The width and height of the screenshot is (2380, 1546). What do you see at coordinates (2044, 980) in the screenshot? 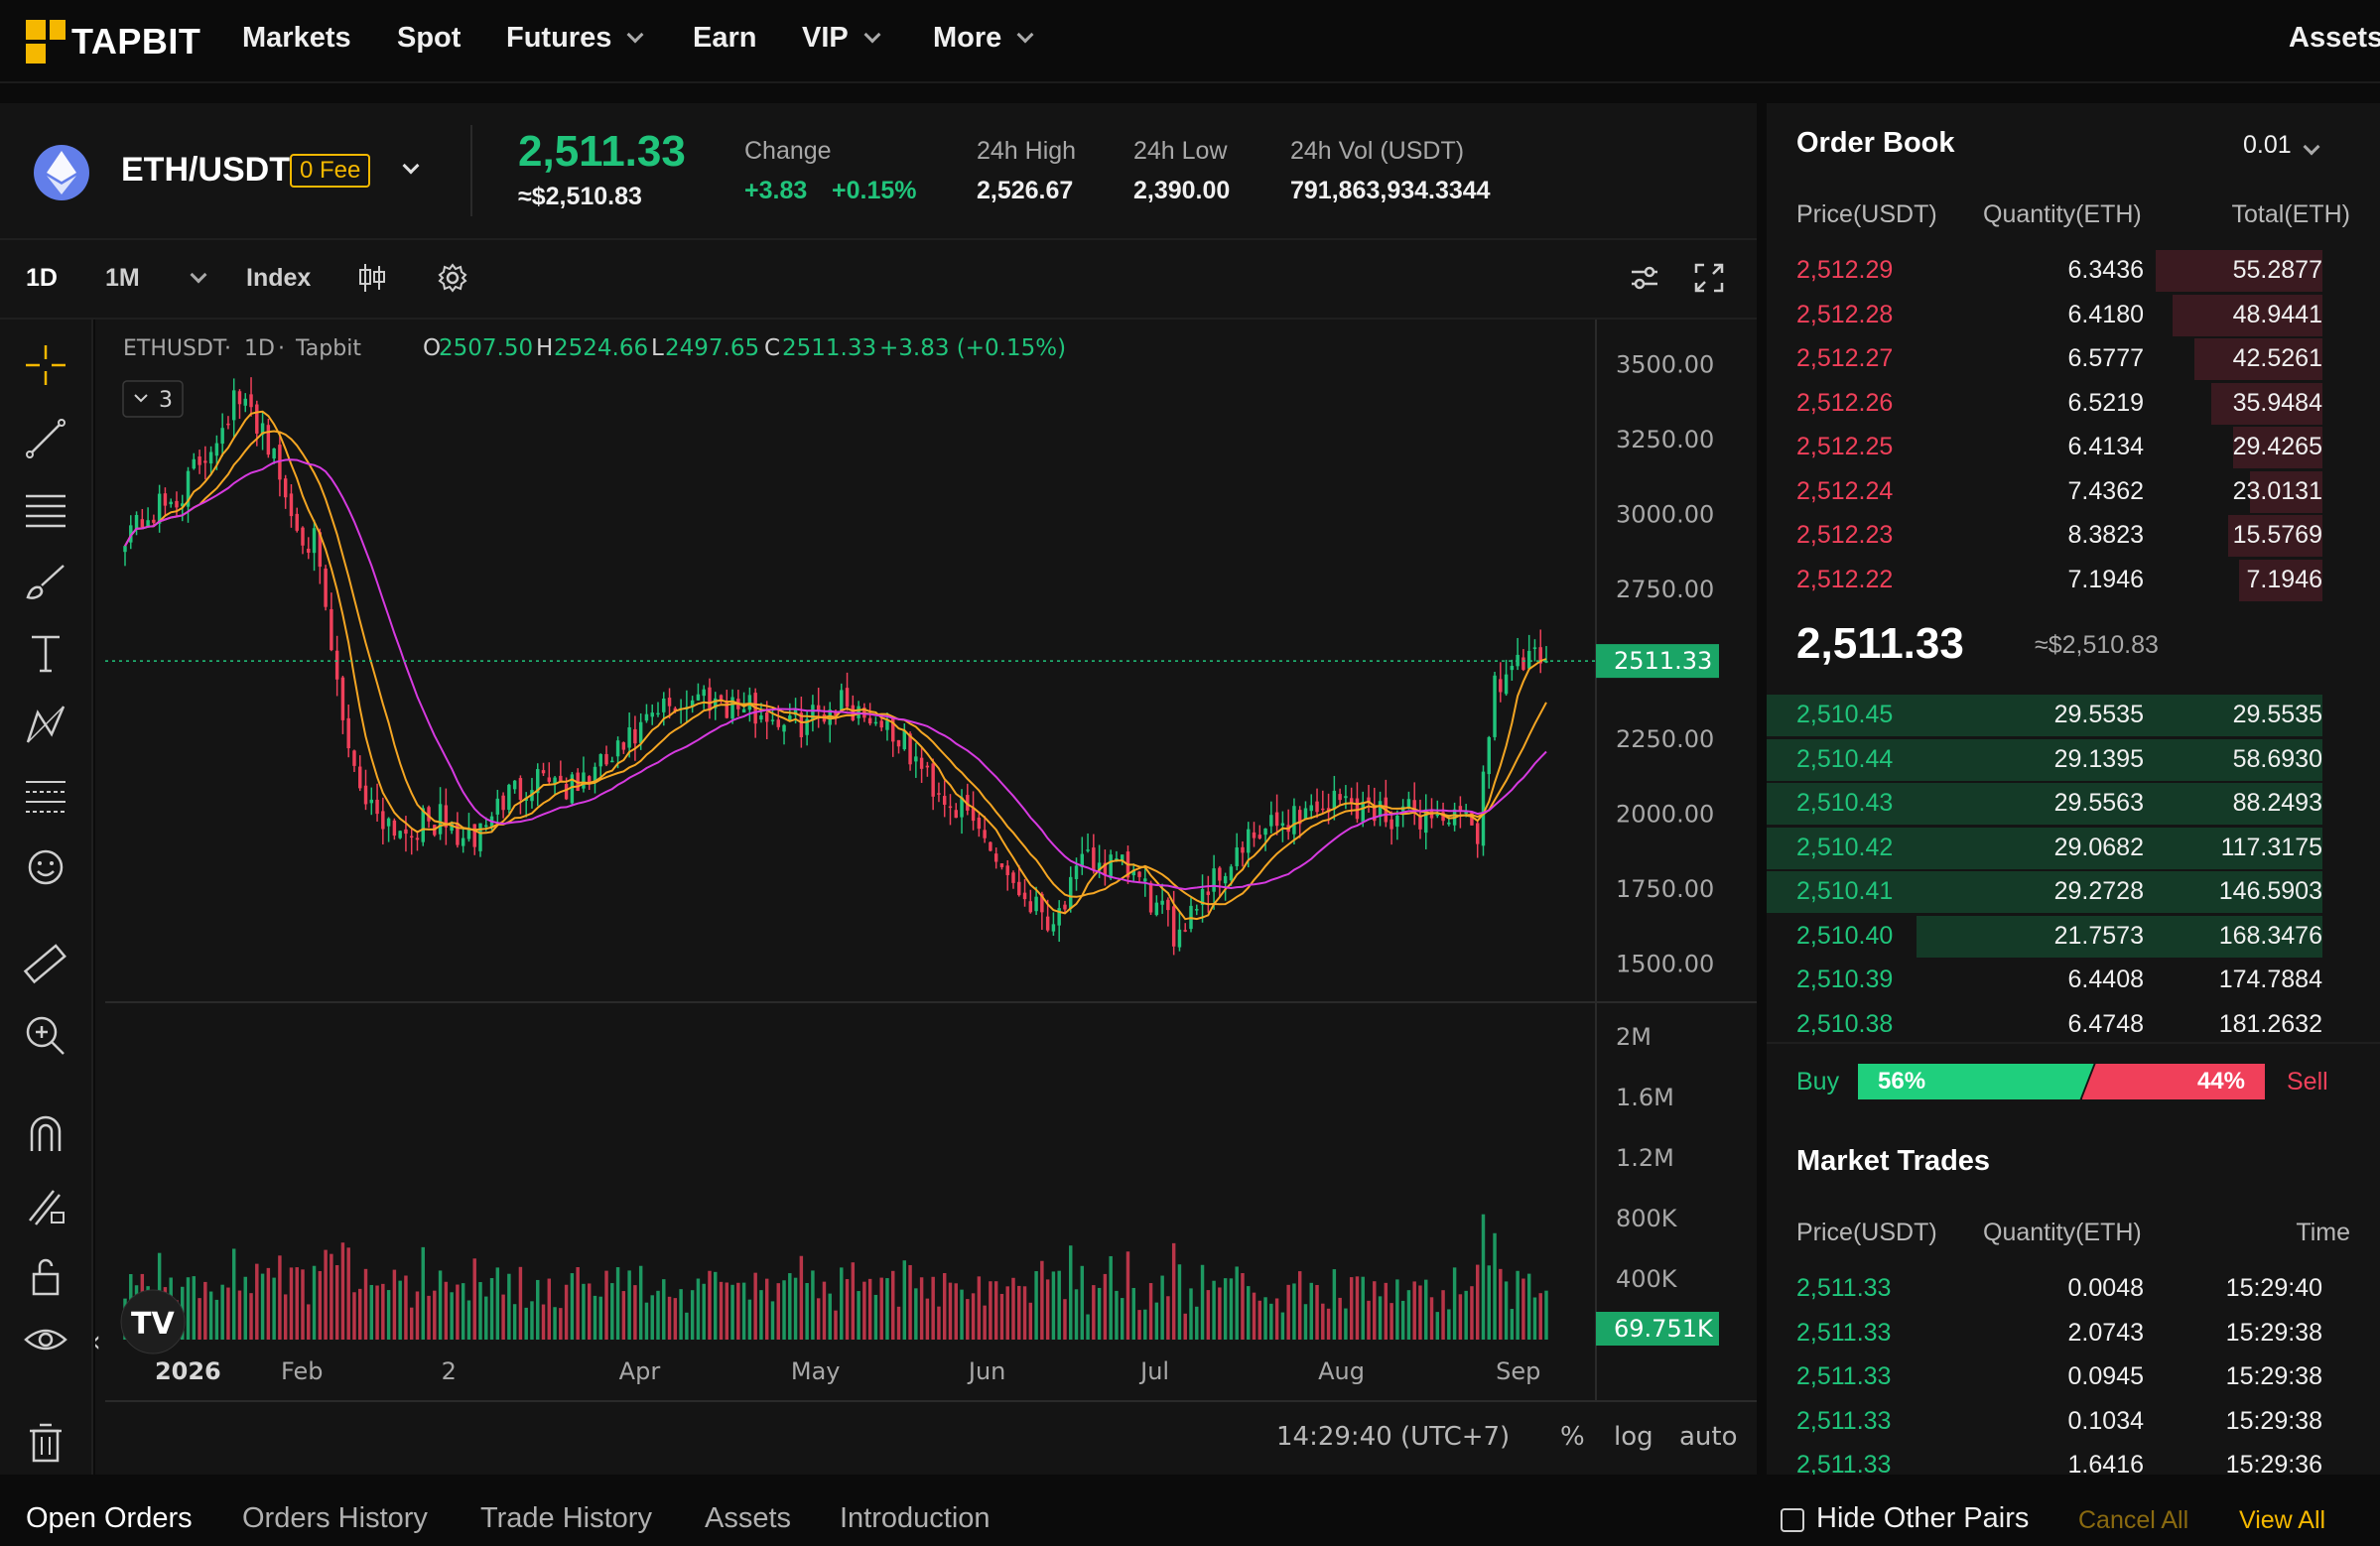
I see `bid-row: 2,510.39 6.4408 174.7884` at bounding box center [2044, 980].